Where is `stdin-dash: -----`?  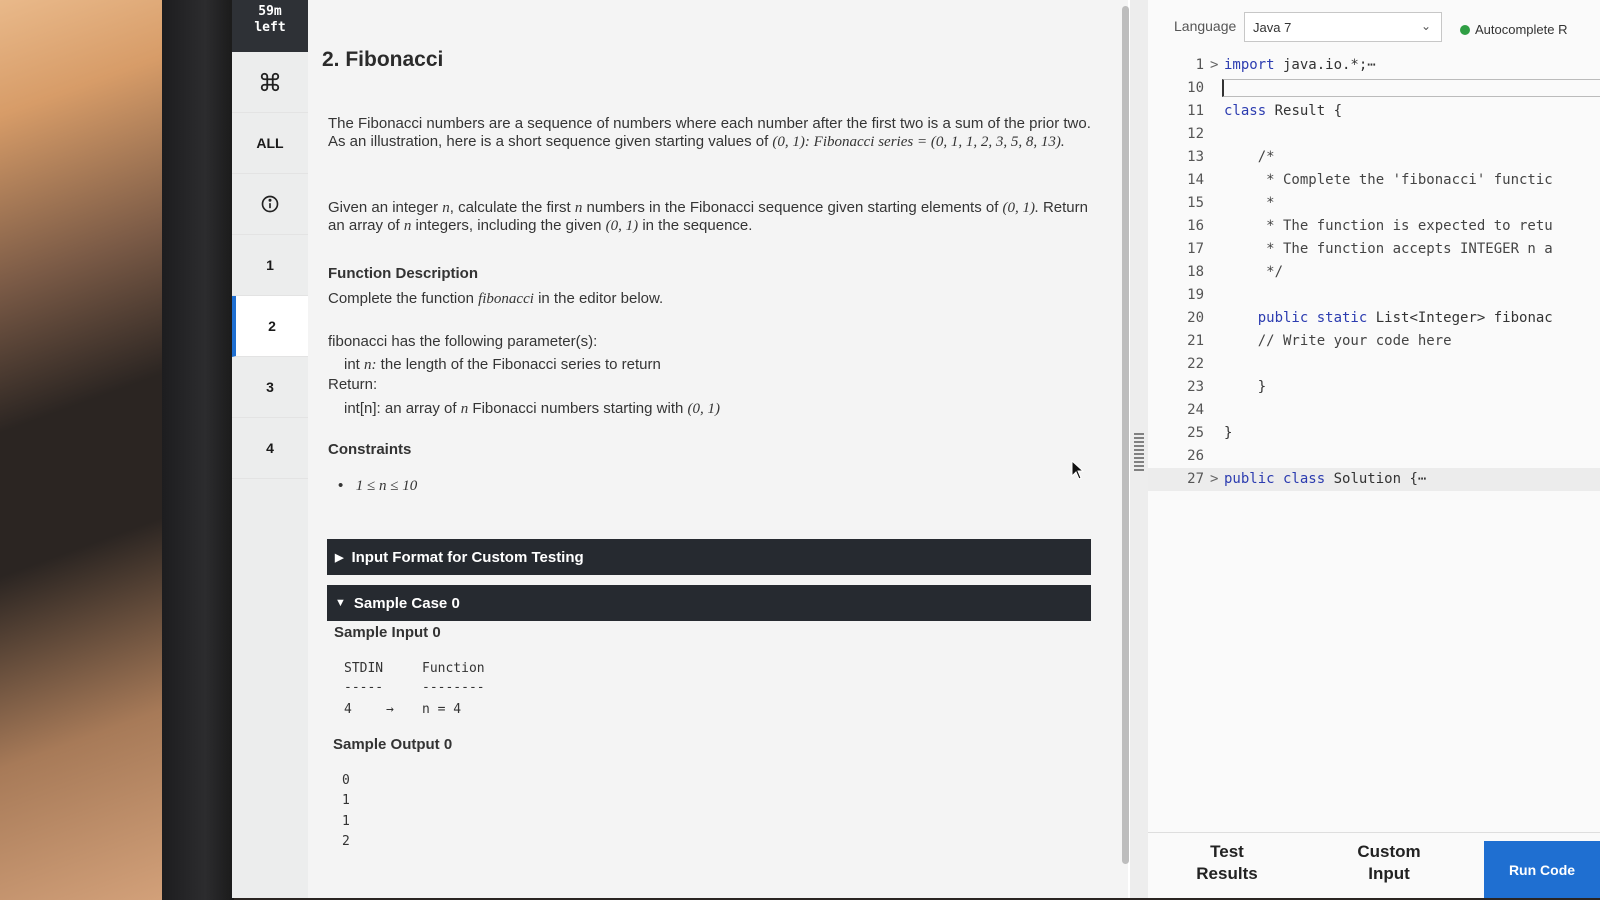
stdin-dash: ----- is located at coordinates (364, 687).